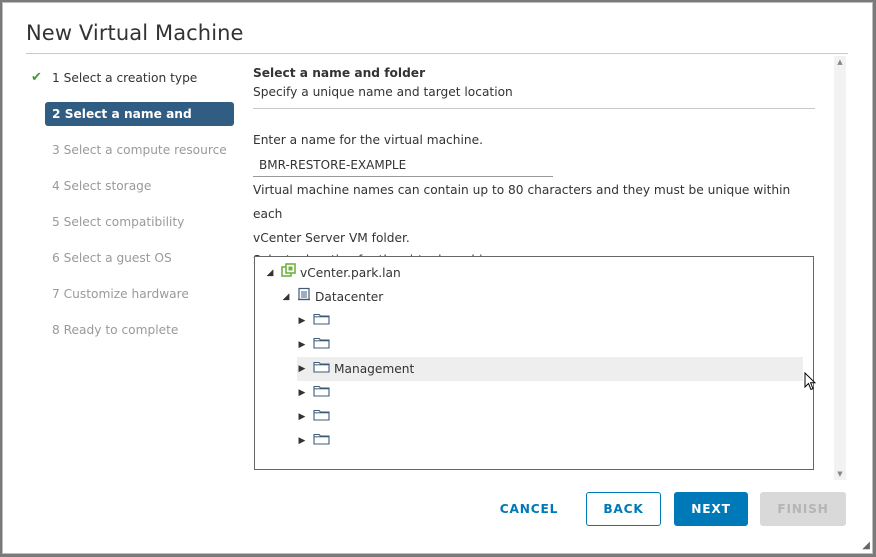 This screenshot has width=876, height=557. I want to click on tree-node-label: vCenter.park.lan, so click(350, 273).